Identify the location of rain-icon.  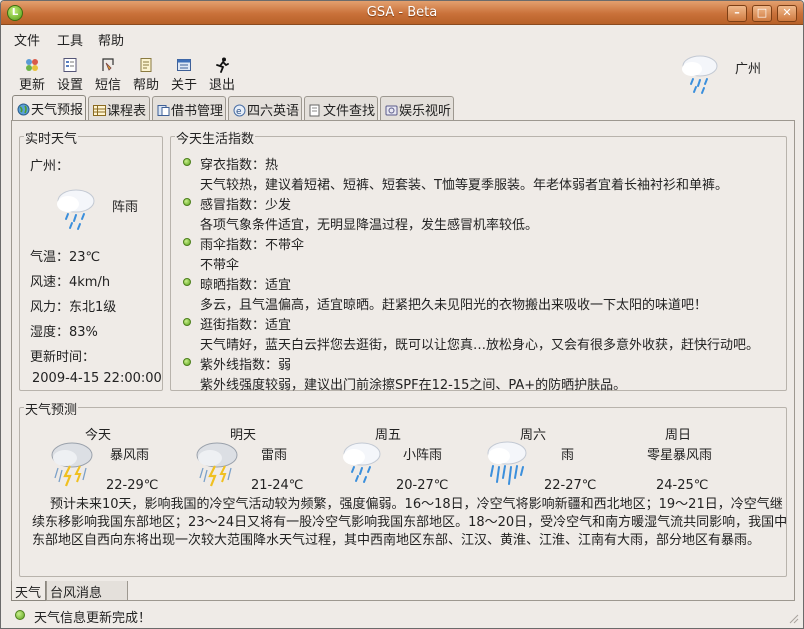
(507, 463).